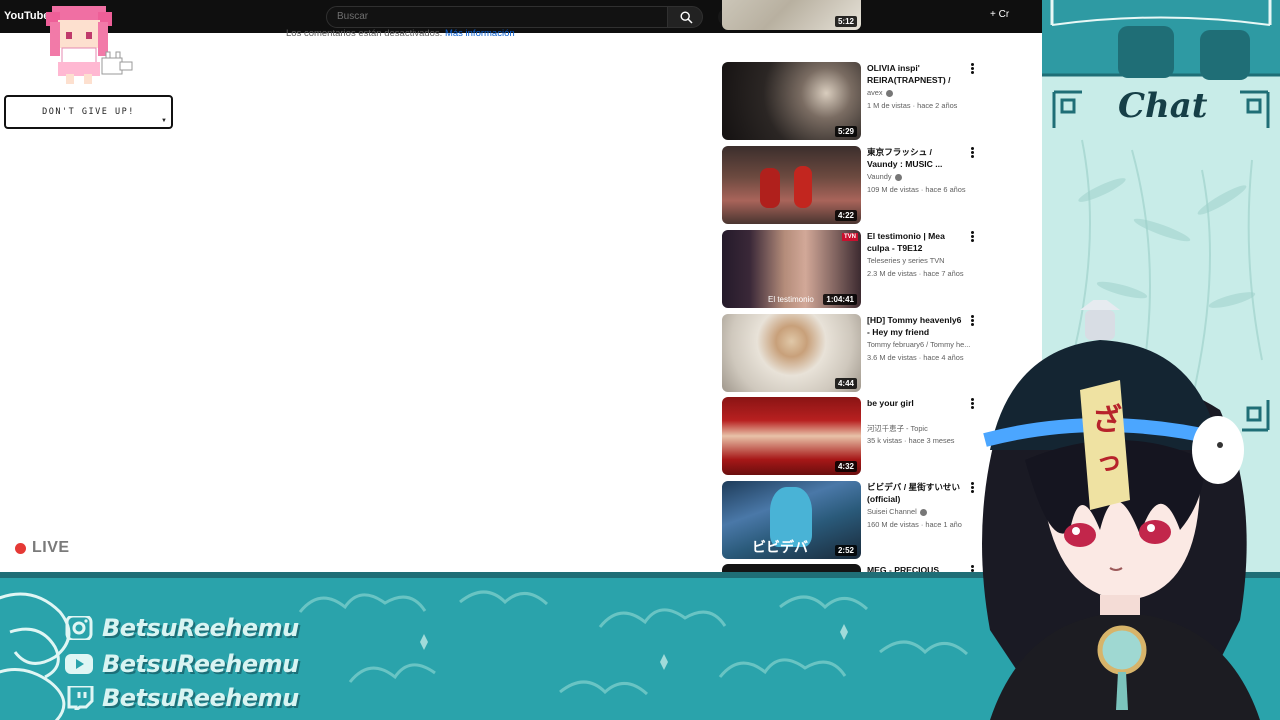  I want to click on vtuber-avatar: ざ っ, so click(1121, 510).